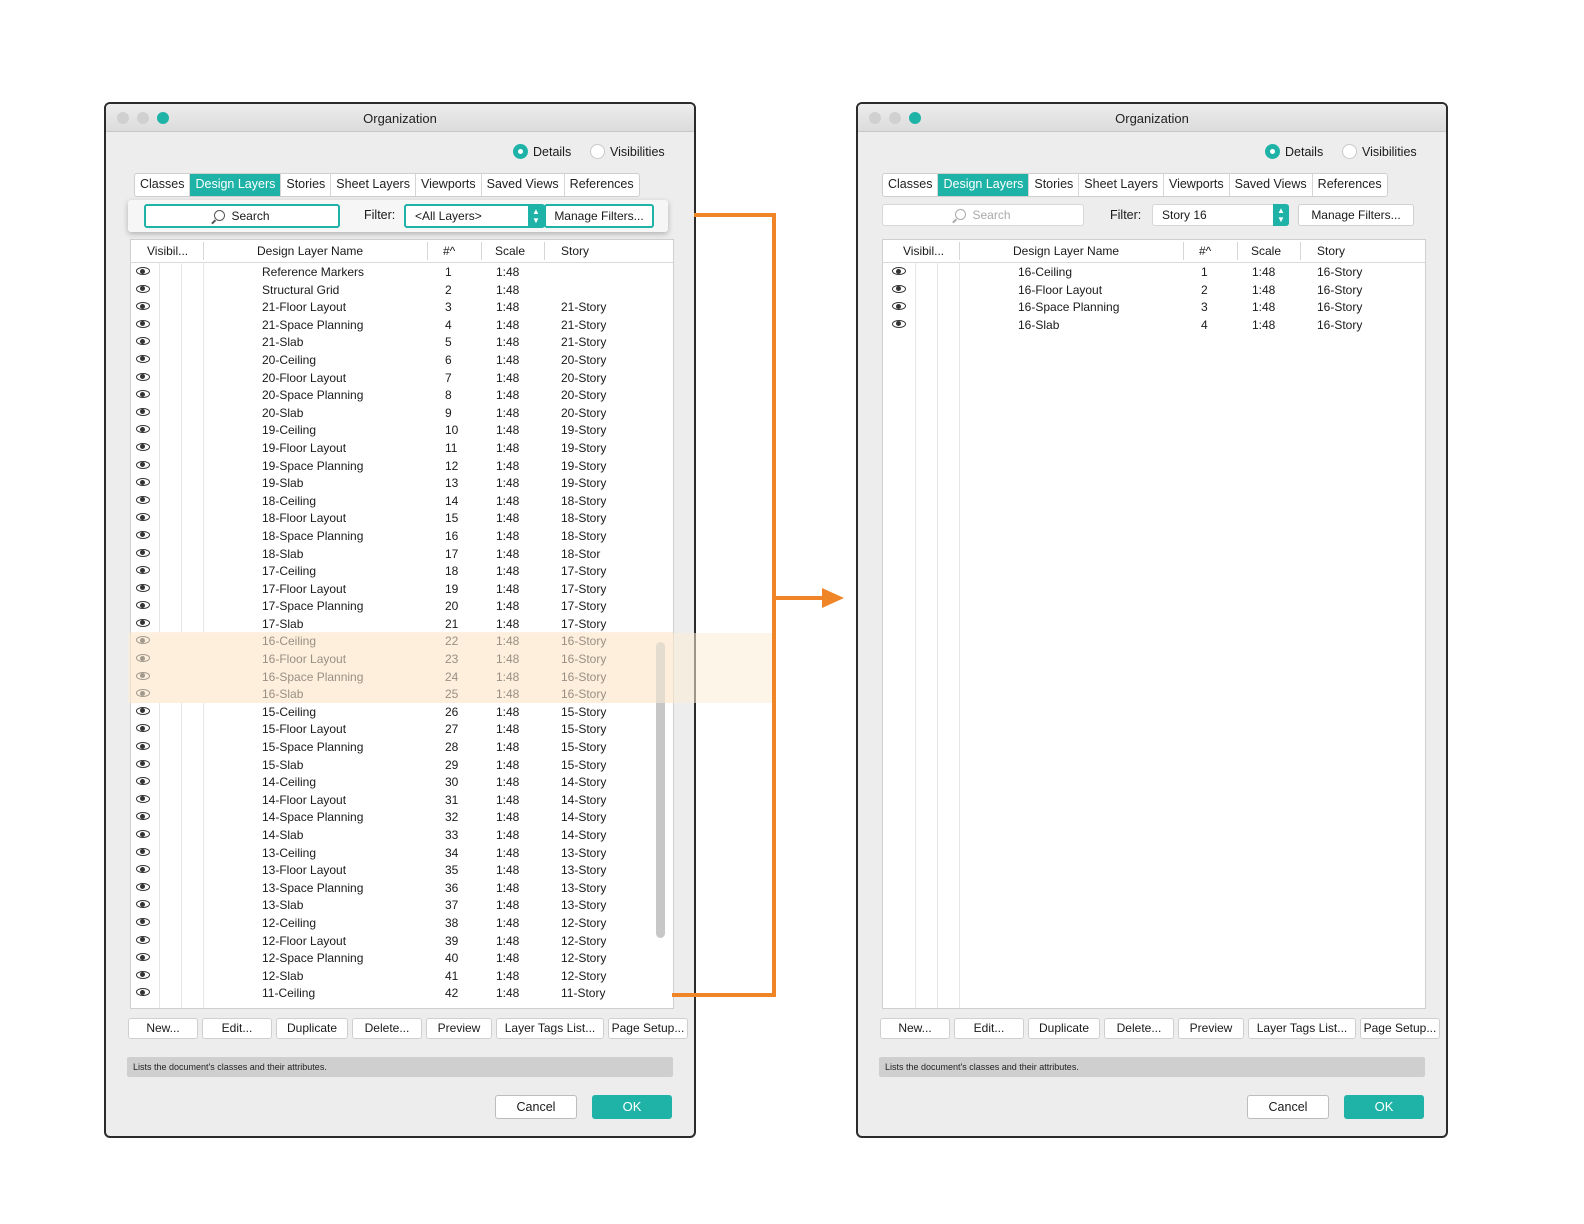  I want to click on table-row: 21-Slab 5 1:48 21-Story, so click(402, 342).